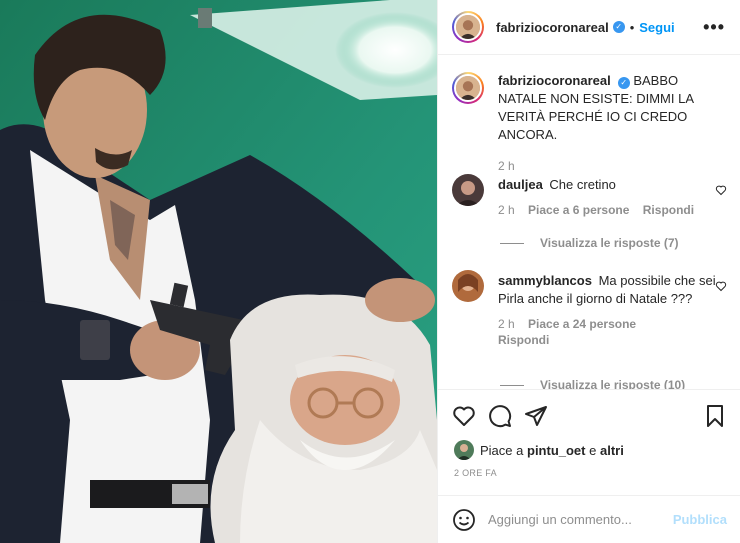  I want to click on caption-avatar, so click(468, 88).